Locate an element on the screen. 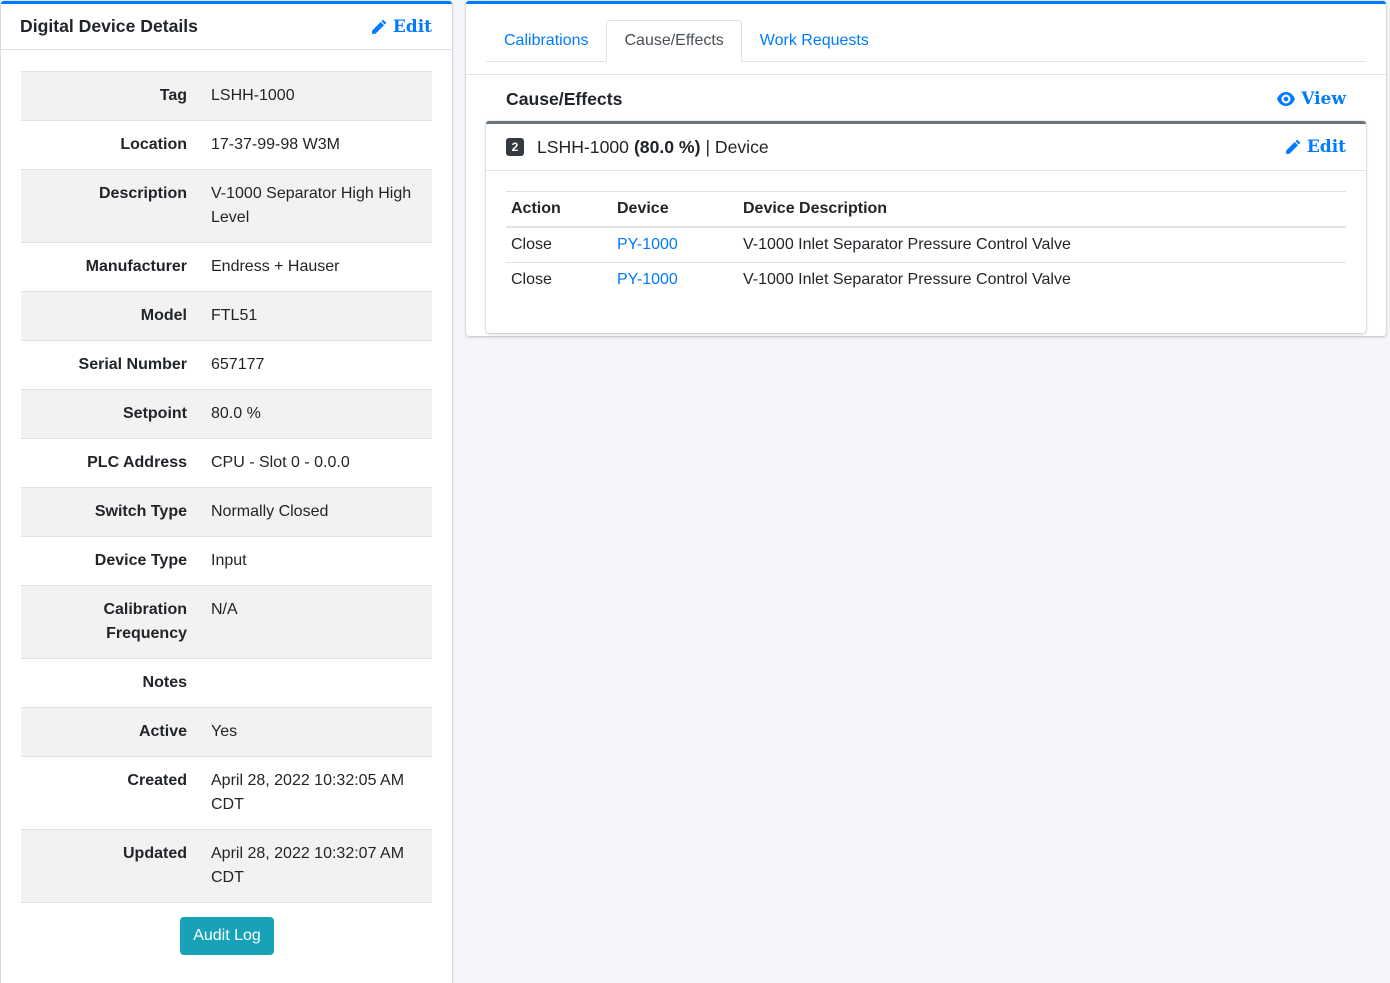 This screenshot has height=983, width=1390. detail-label: Serial Number is located at coordinates (110, 365).